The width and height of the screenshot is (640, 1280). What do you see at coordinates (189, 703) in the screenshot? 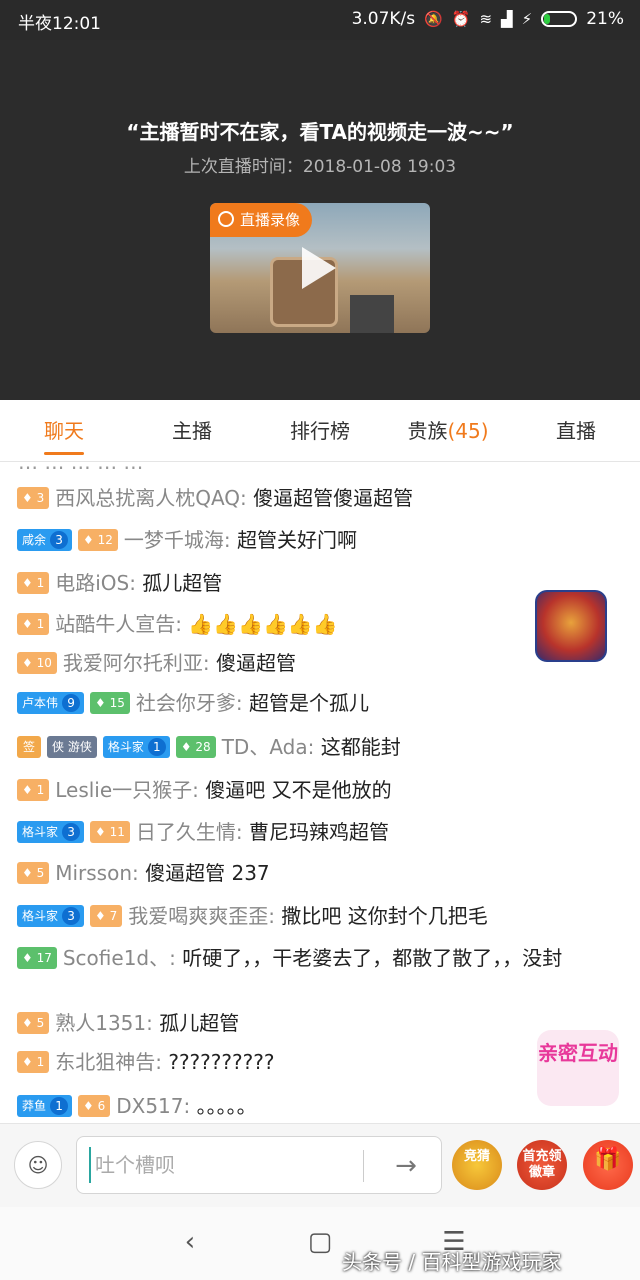
I see `chat-username: 社会你牙爹:` at bounding box center [189, 703].